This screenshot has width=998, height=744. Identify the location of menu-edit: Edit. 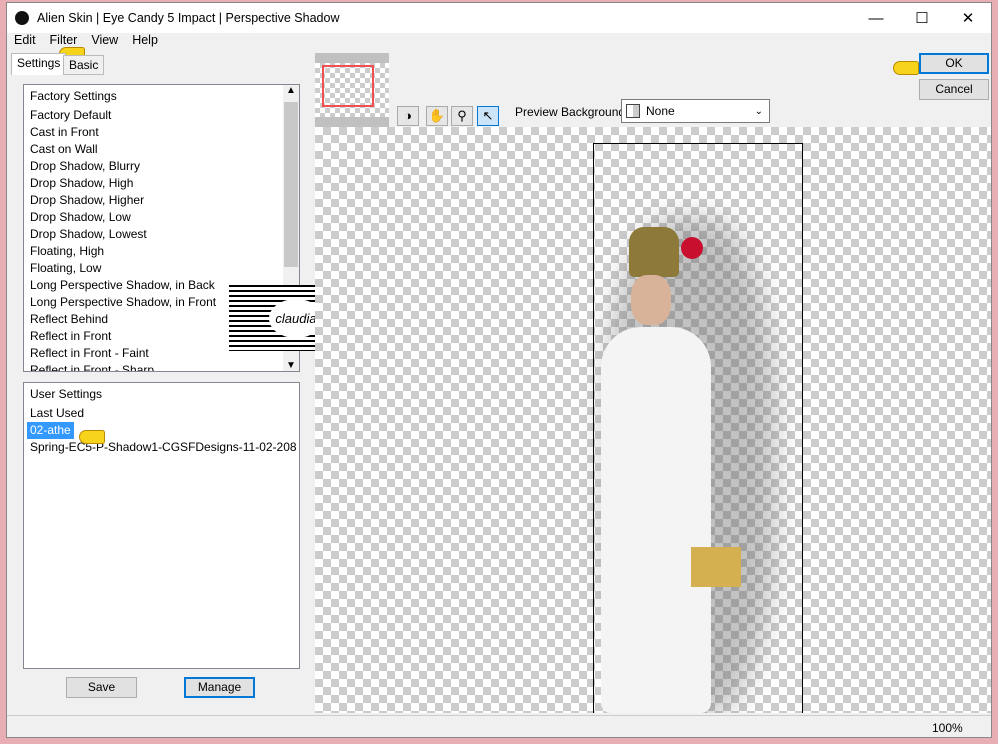
(25, 42).